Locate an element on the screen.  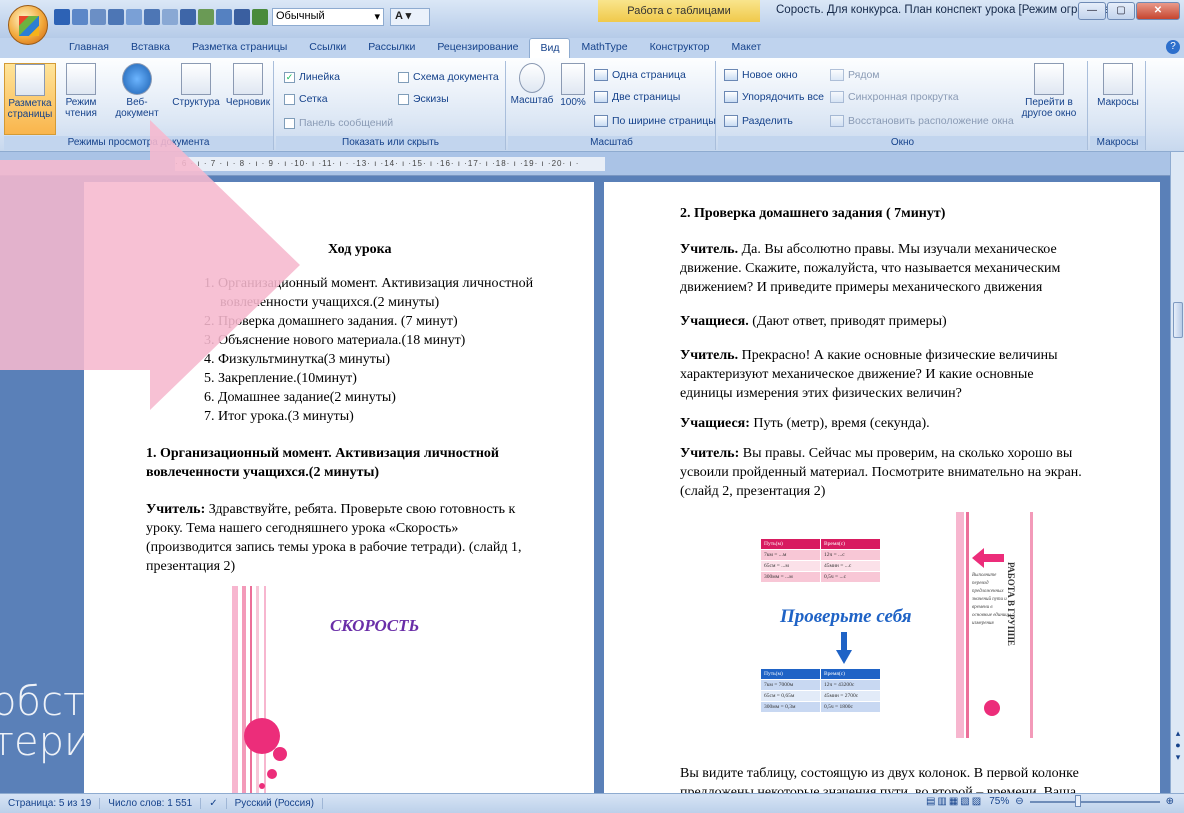
group-label-show-hide: Показать или скрыть is located at coordinates (390, 143).